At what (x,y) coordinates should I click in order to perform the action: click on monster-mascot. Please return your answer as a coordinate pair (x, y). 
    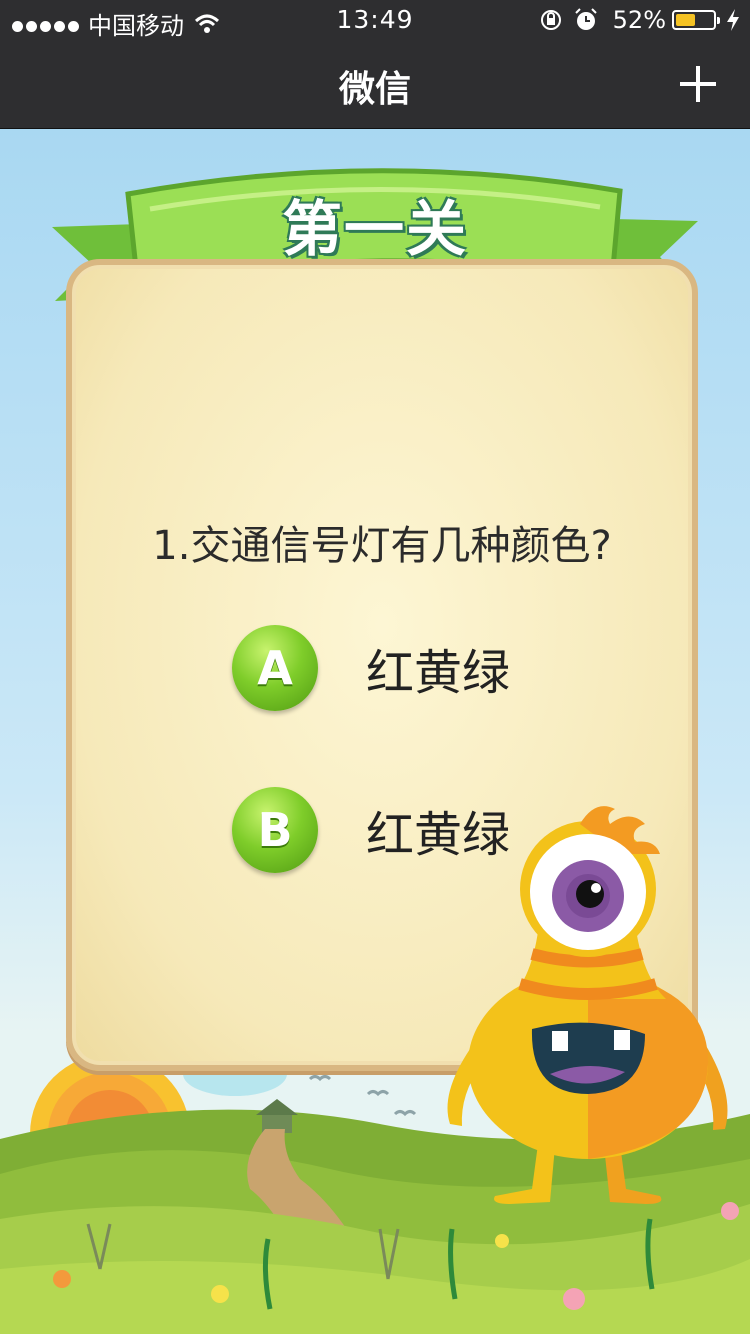
    Looking at the image, I should click on (587, 1005).